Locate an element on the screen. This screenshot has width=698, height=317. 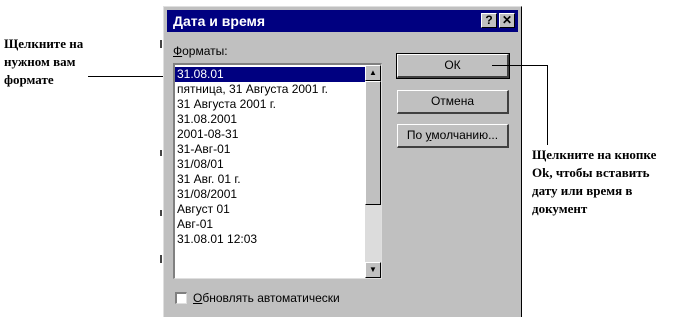
callout-select-format: Щелкните на нужном вам формате is located at coordinates (79, 62).